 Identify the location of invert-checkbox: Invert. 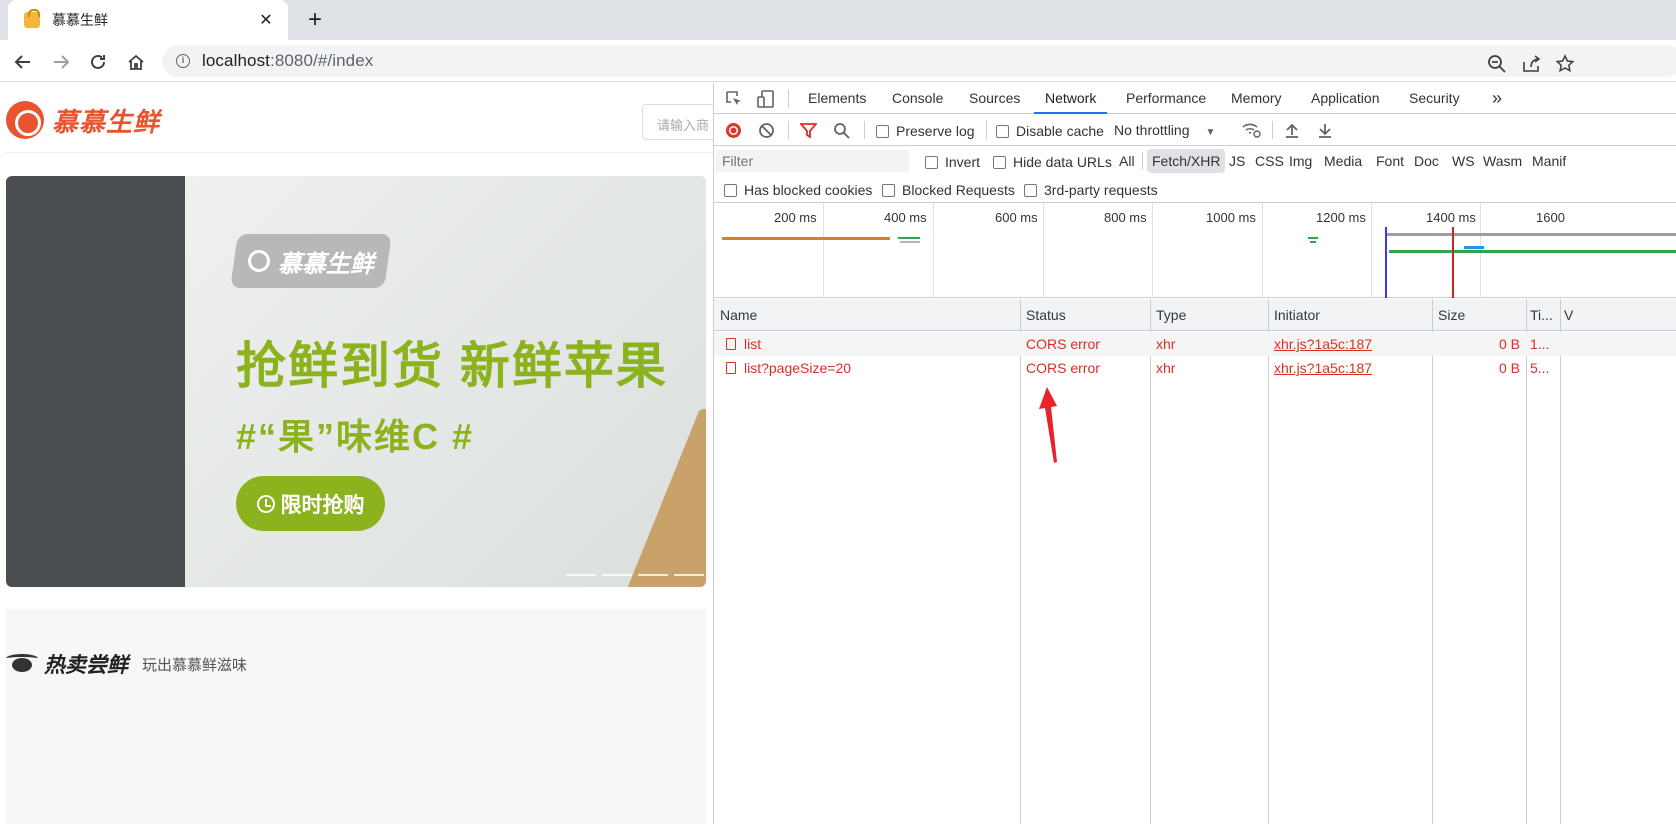
(952, 162).